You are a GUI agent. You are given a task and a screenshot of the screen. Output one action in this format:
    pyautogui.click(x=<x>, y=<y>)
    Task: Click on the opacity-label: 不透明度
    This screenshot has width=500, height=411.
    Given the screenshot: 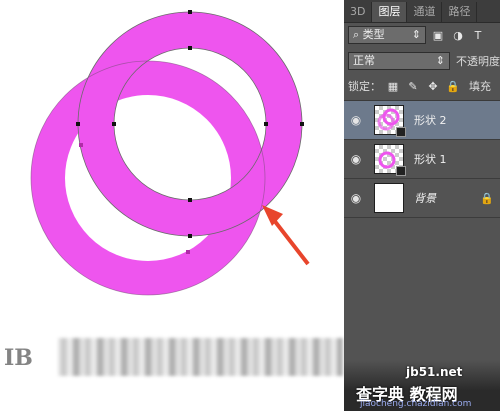 What is the action you would take?
    pyautogui.click(x=478, y=61)
    